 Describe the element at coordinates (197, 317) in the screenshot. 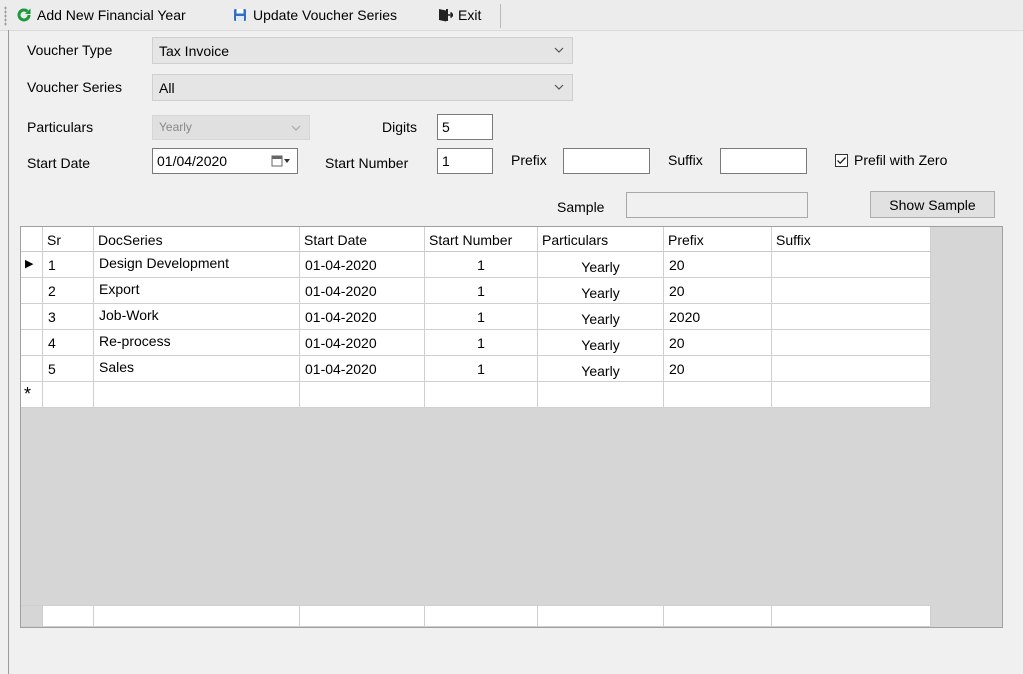

I see `table-cell-docseries: Job-Work` at that location.